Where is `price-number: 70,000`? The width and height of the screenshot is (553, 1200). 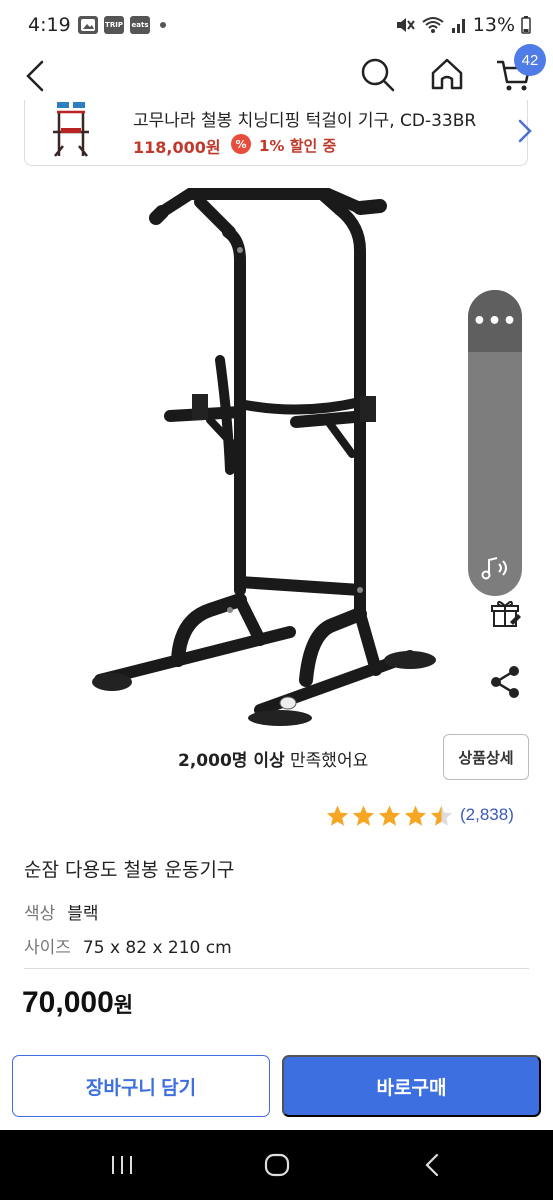
price-number: 70,000 is located at coordinates (68, 1002).